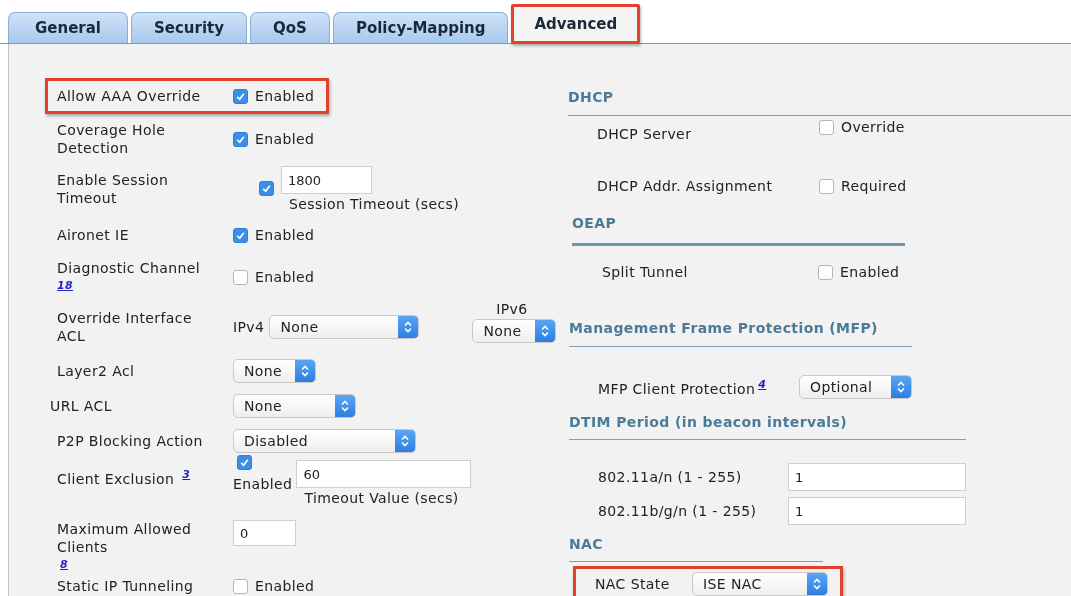 This screenshot has height=596, width=1071. I want to click on field-label: MFP Client Protection, so click(677, 388).